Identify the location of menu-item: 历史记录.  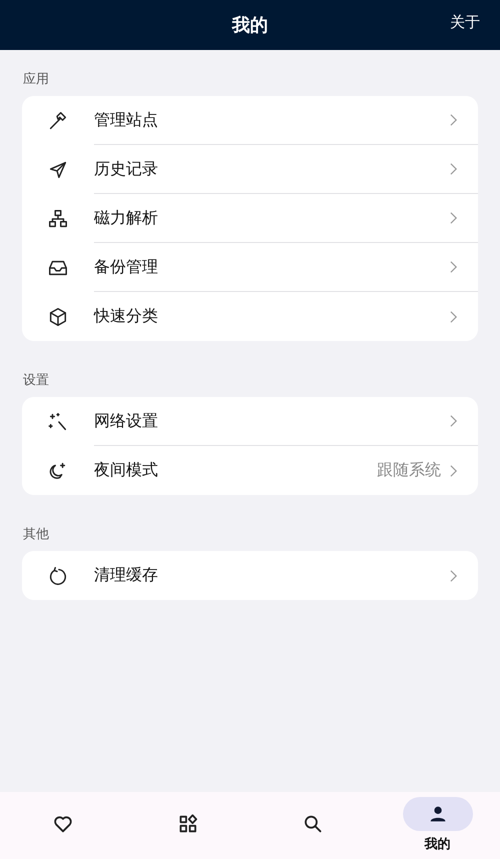
(271, 169).